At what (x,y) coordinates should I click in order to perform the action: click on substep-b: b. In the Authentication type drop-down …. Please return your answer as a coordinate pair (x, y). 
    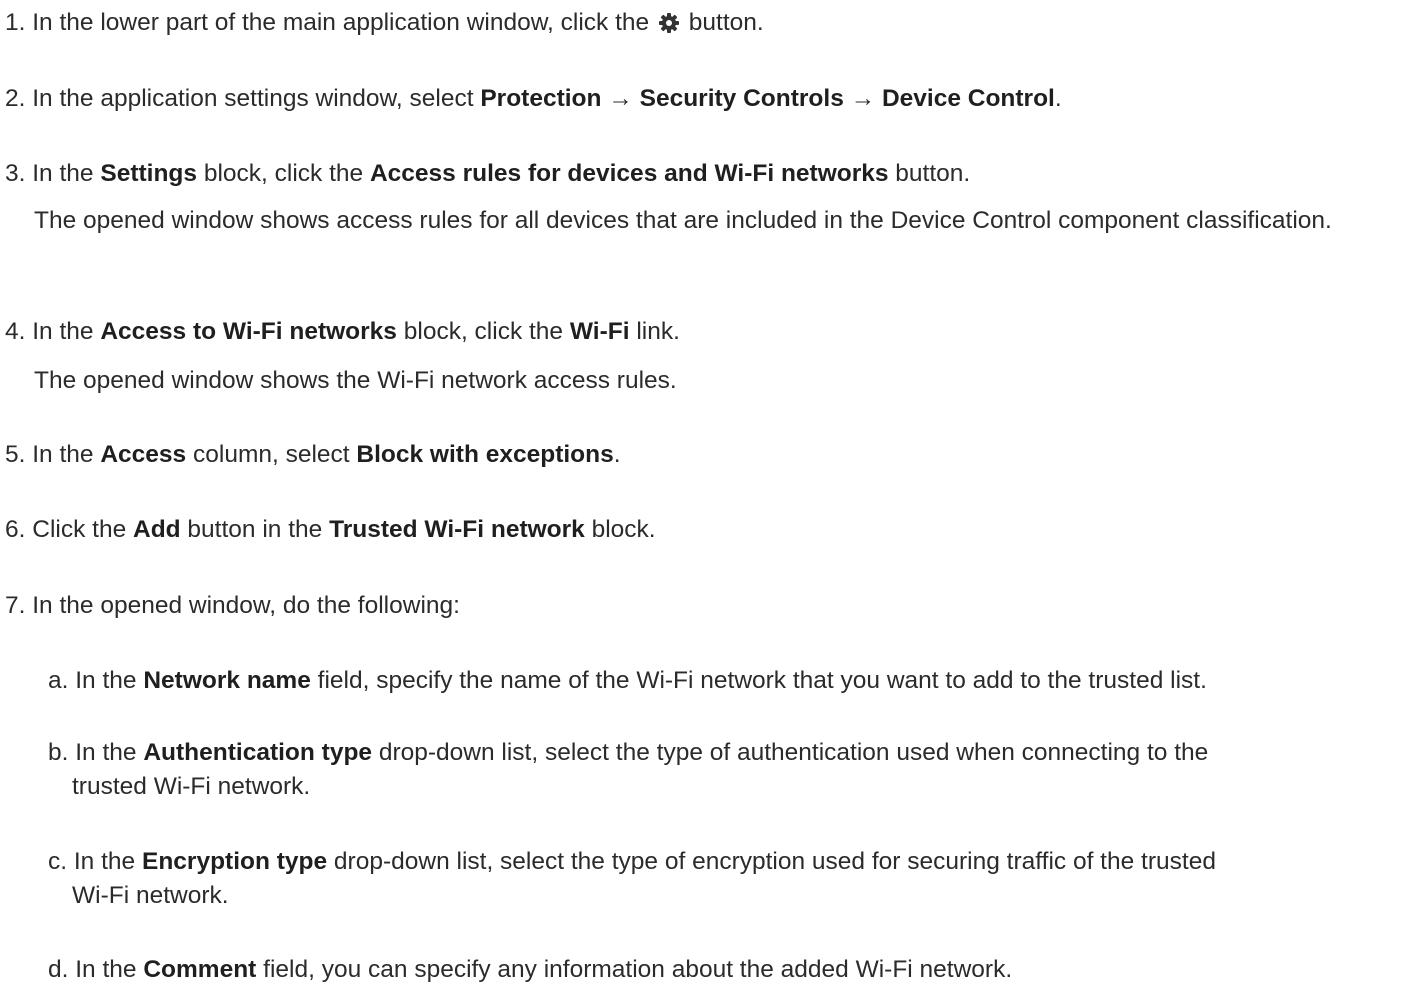
    Looking at the image, I should click on (723, 770).